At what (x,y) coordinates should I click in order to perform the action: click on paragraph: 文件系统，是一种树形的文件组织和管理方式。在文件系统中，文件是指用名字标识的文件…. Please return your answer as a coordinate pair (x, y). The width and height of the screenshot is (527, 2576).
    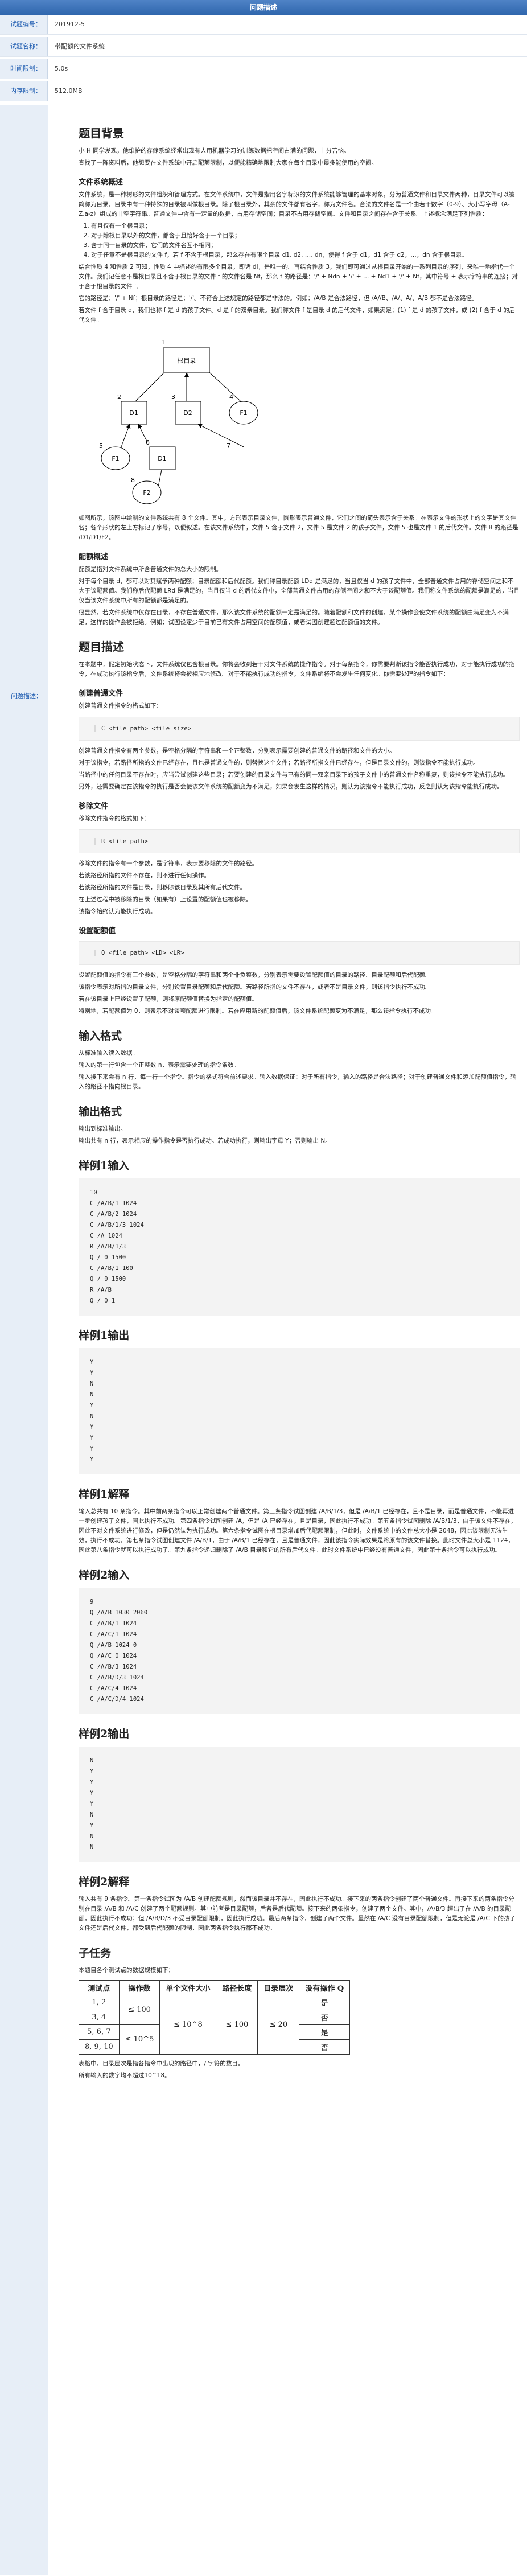
    Looking at the image, I should click on (297, 204).